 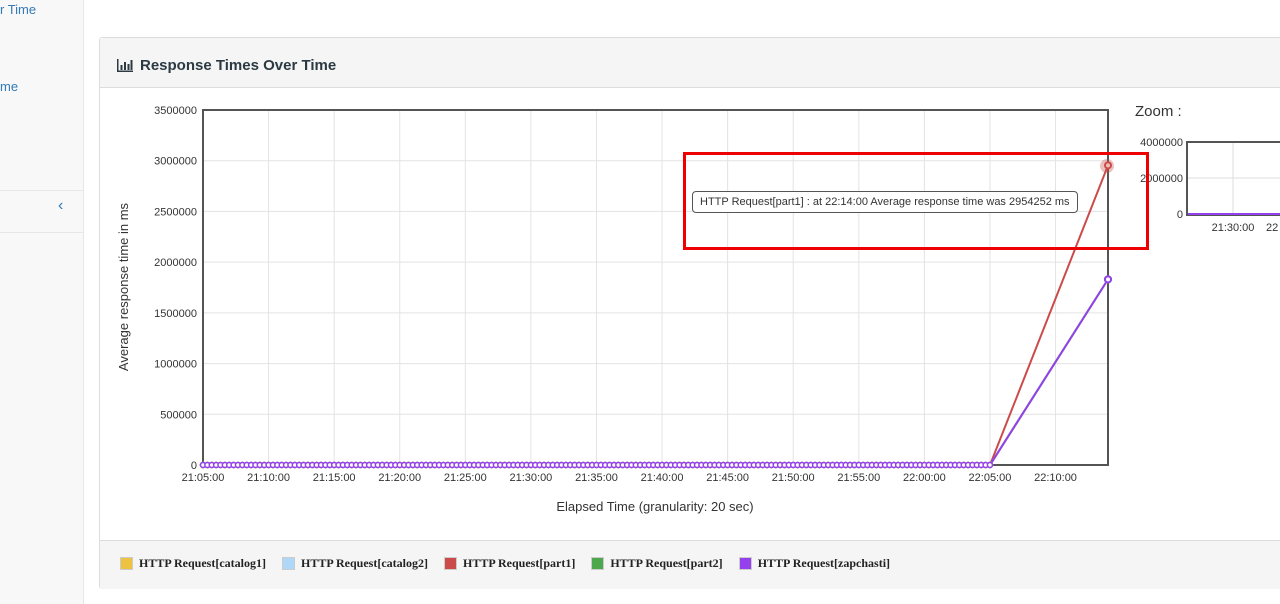 I want to click on x-tick-label: 21:55:00, so click(x=858, y=478).